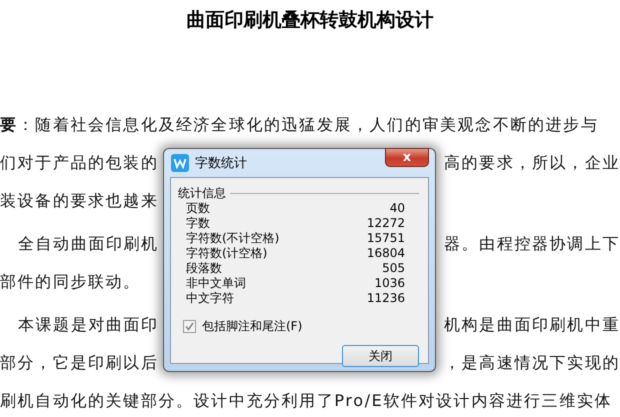  I want to click on stat-value: 1036, so click(389, 283).